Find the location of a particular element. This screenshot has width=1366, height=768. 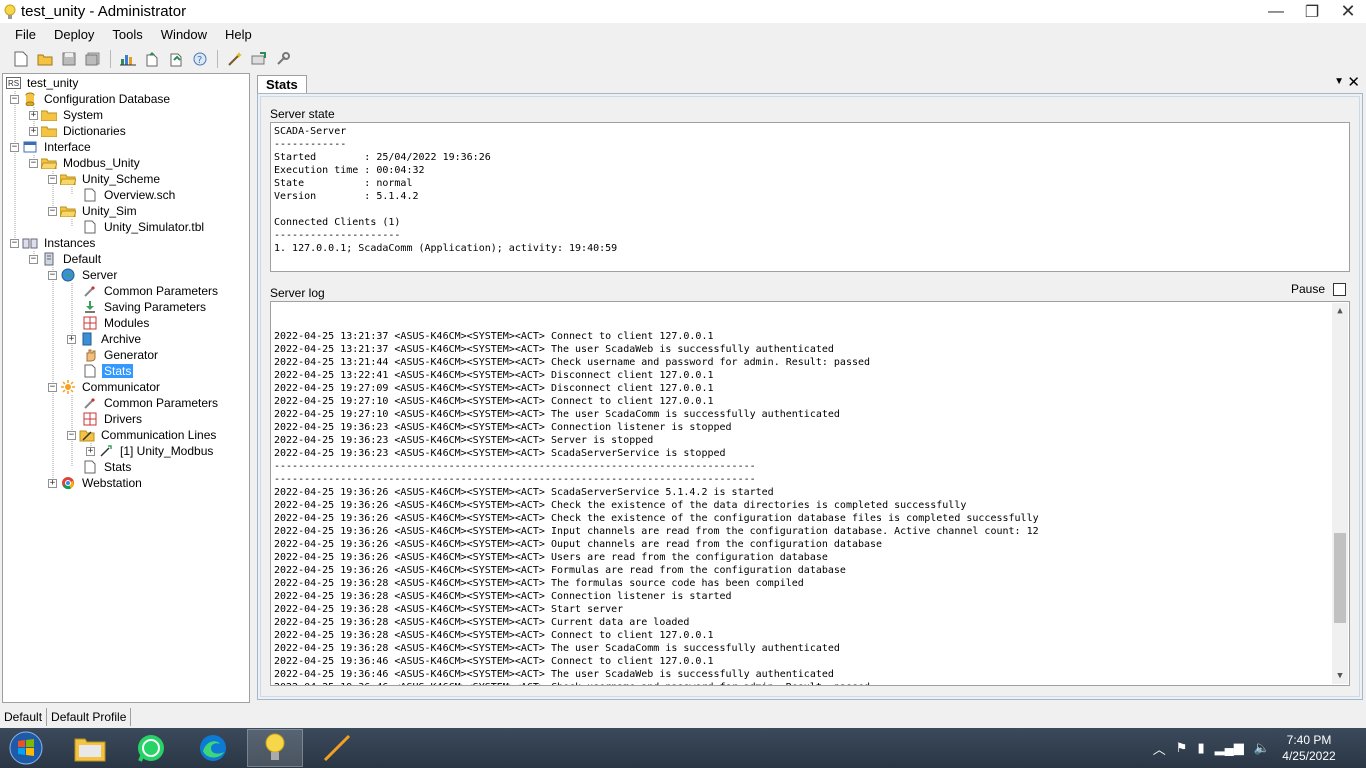

log-scrollbar: ▲ ▼ is located at coordinates (1340, 493).